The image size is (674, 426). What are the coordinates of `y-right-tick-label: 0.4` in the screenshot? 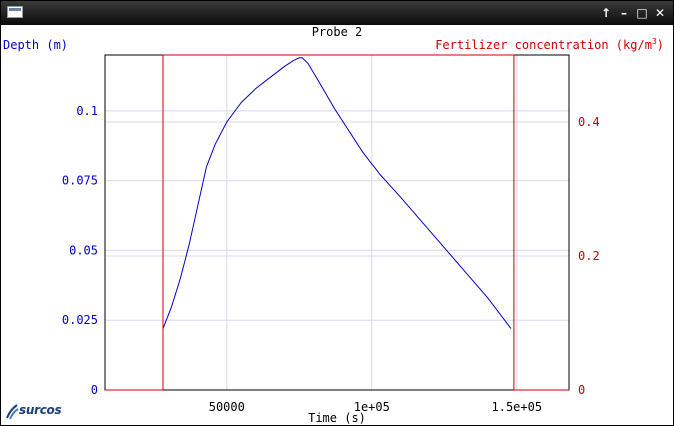 It's located at (589, 122).